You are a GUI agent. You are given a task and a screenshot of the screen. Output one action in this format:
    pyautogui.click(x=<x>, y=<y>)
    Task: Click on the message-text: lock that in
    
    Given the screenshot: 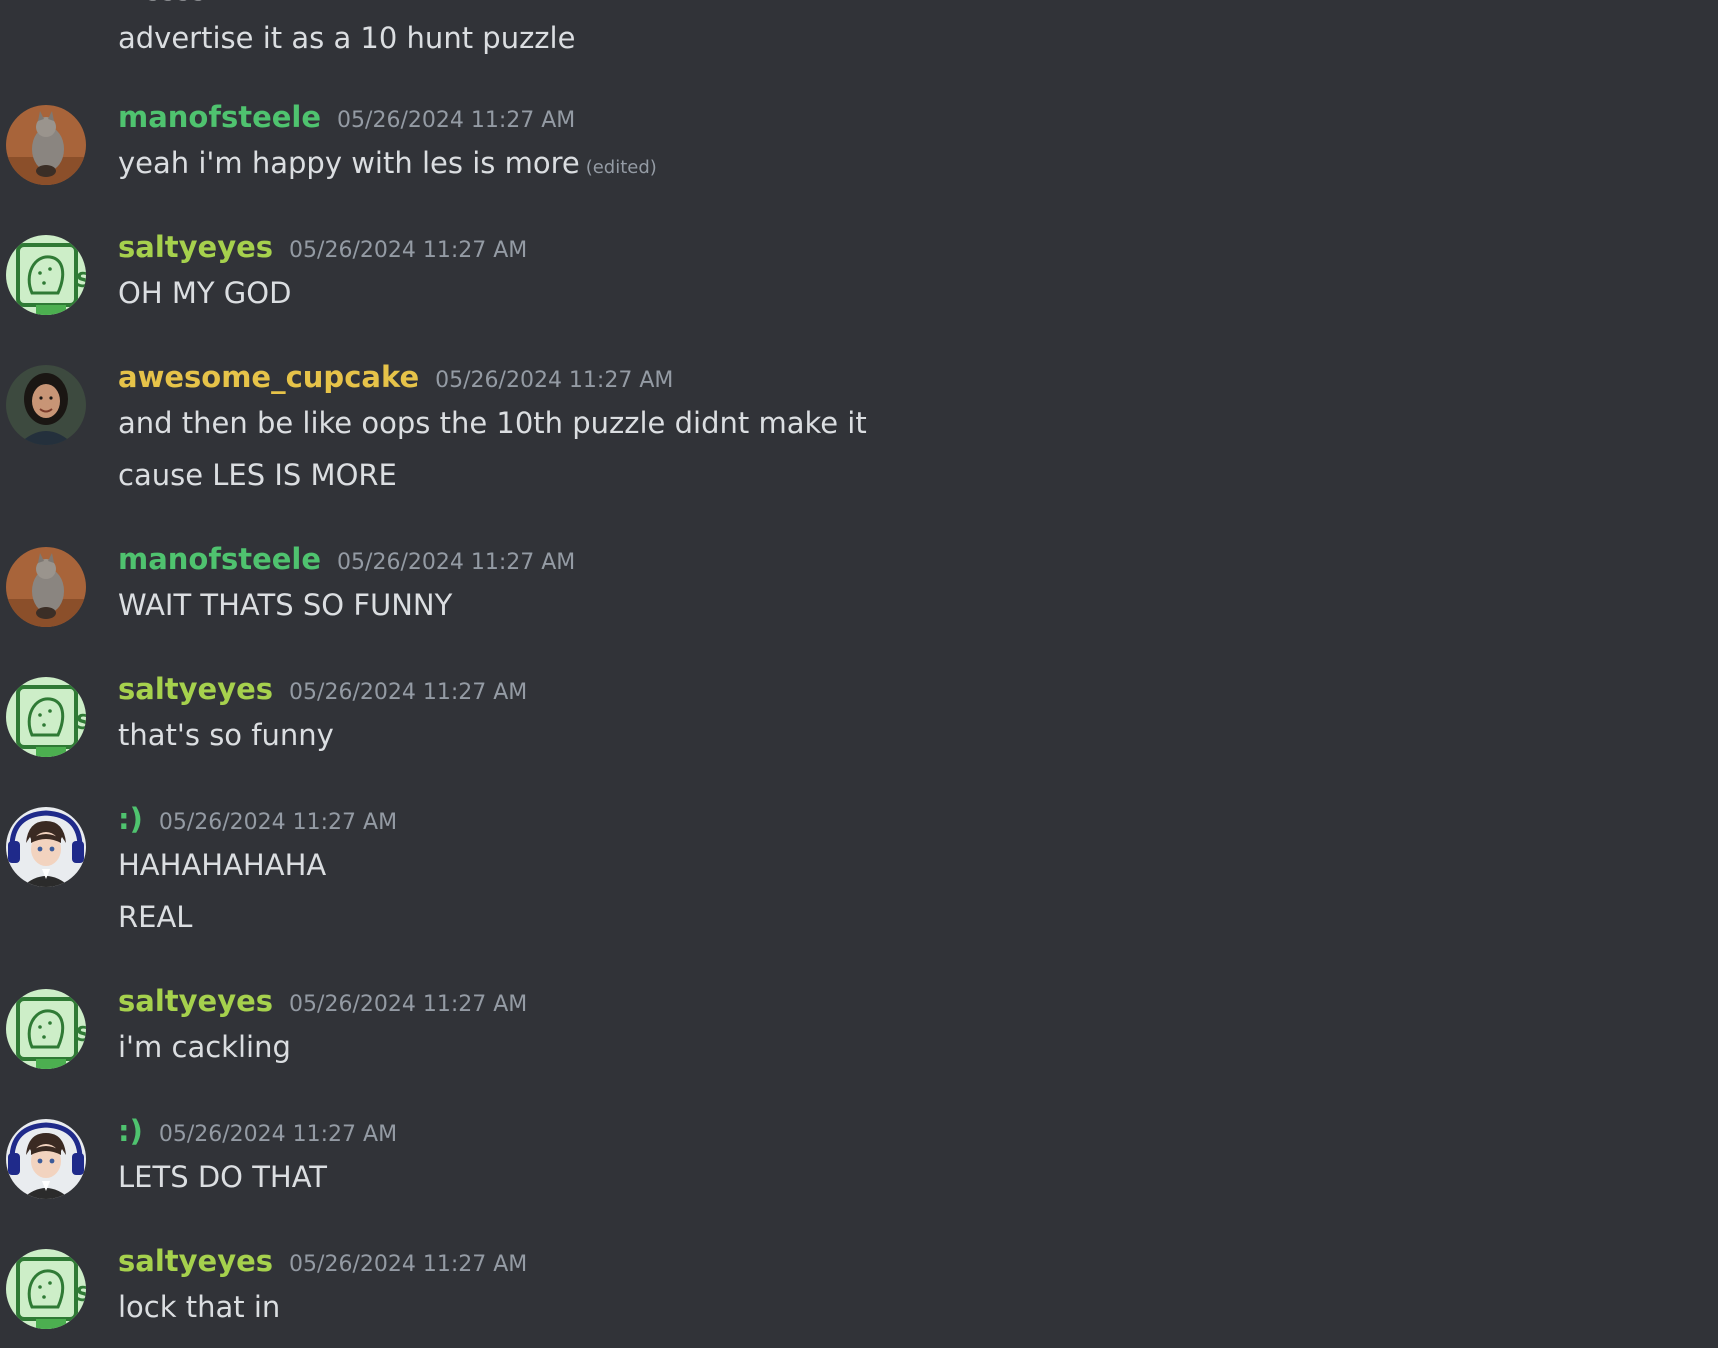 What is the action you would take?
    pyautogui.click(x=199, y=1307)
    